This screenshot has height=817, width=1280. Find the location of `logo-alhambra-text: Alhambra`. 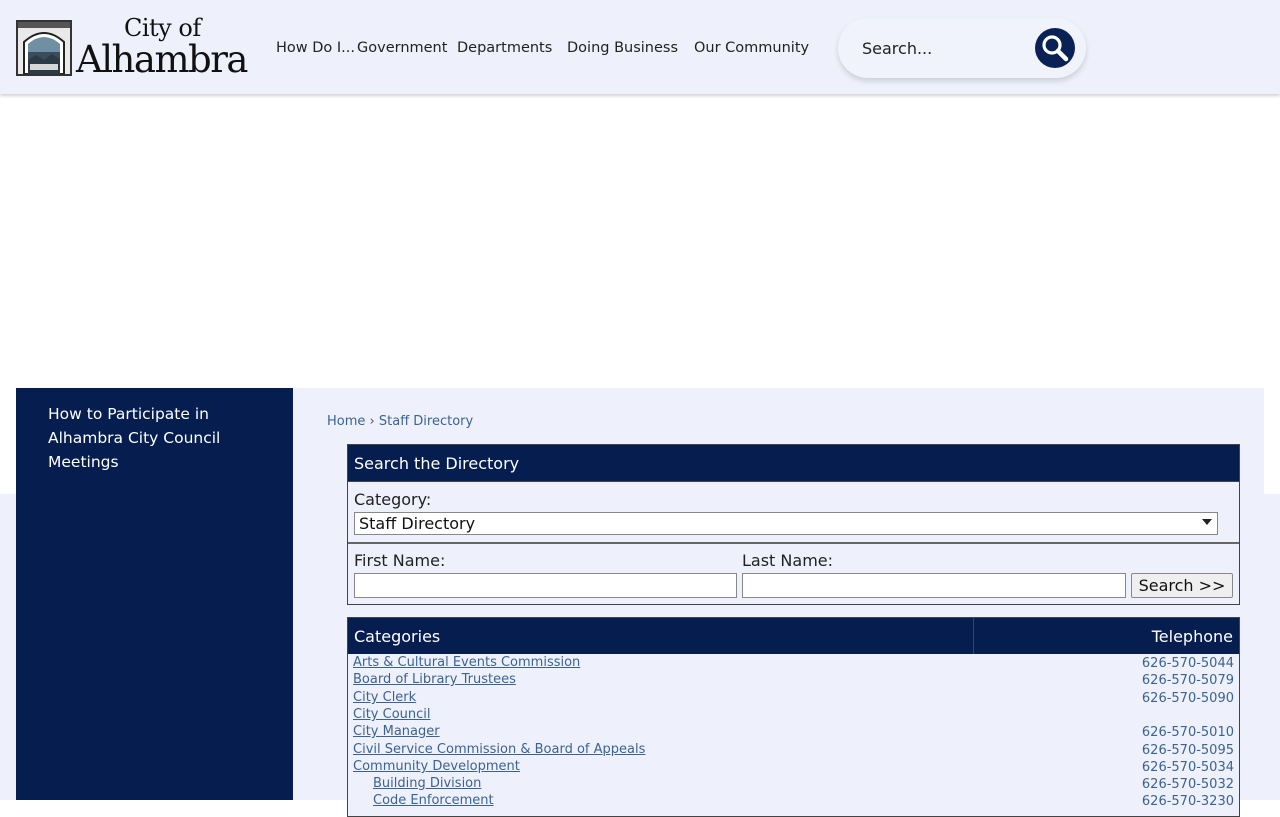

logo-alhambra-text: Alhambra is located at coordinates (162, 59).